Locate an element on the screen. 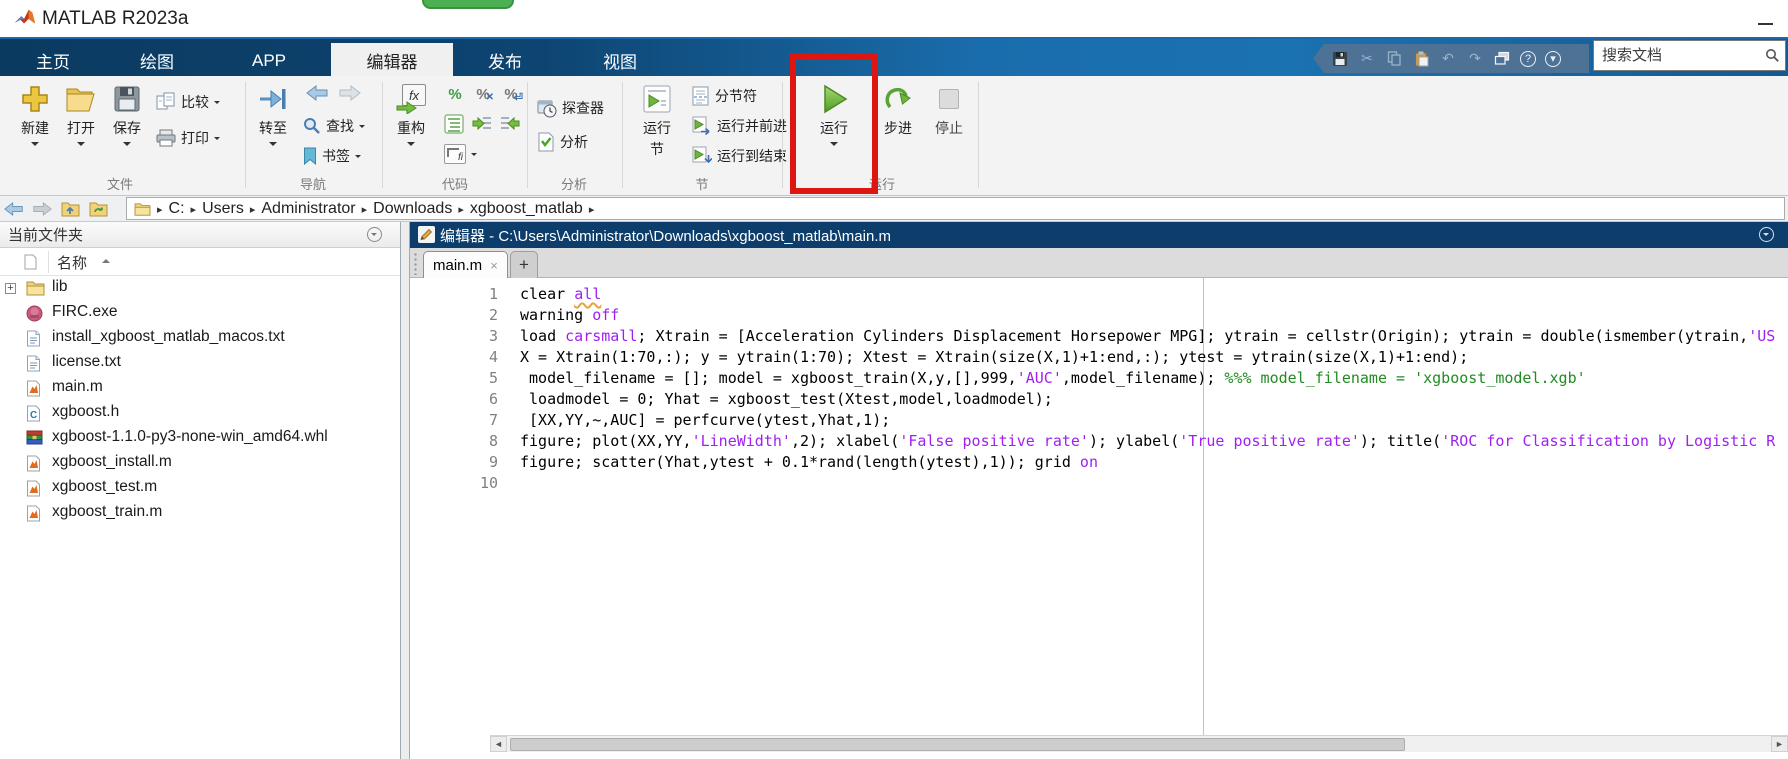 This screenshot has height=759, width=1788. ribbon-tab-row: 主页 绘图 APP 编辑器 发布 视图 ✂ ↶ ↷ ? ▾ is located at coordinates (894, 57).